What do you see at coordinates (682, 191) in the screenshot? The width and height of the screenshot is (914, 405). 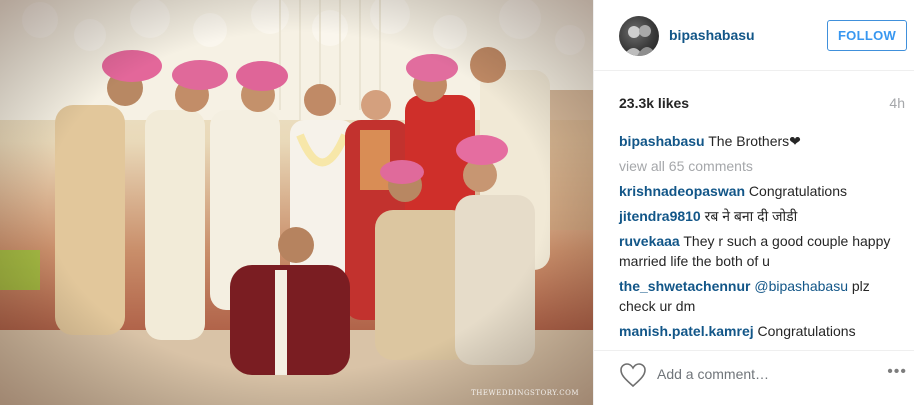 I see `comment-username: krishnadeopaswan` at bounding box center [682, 191].